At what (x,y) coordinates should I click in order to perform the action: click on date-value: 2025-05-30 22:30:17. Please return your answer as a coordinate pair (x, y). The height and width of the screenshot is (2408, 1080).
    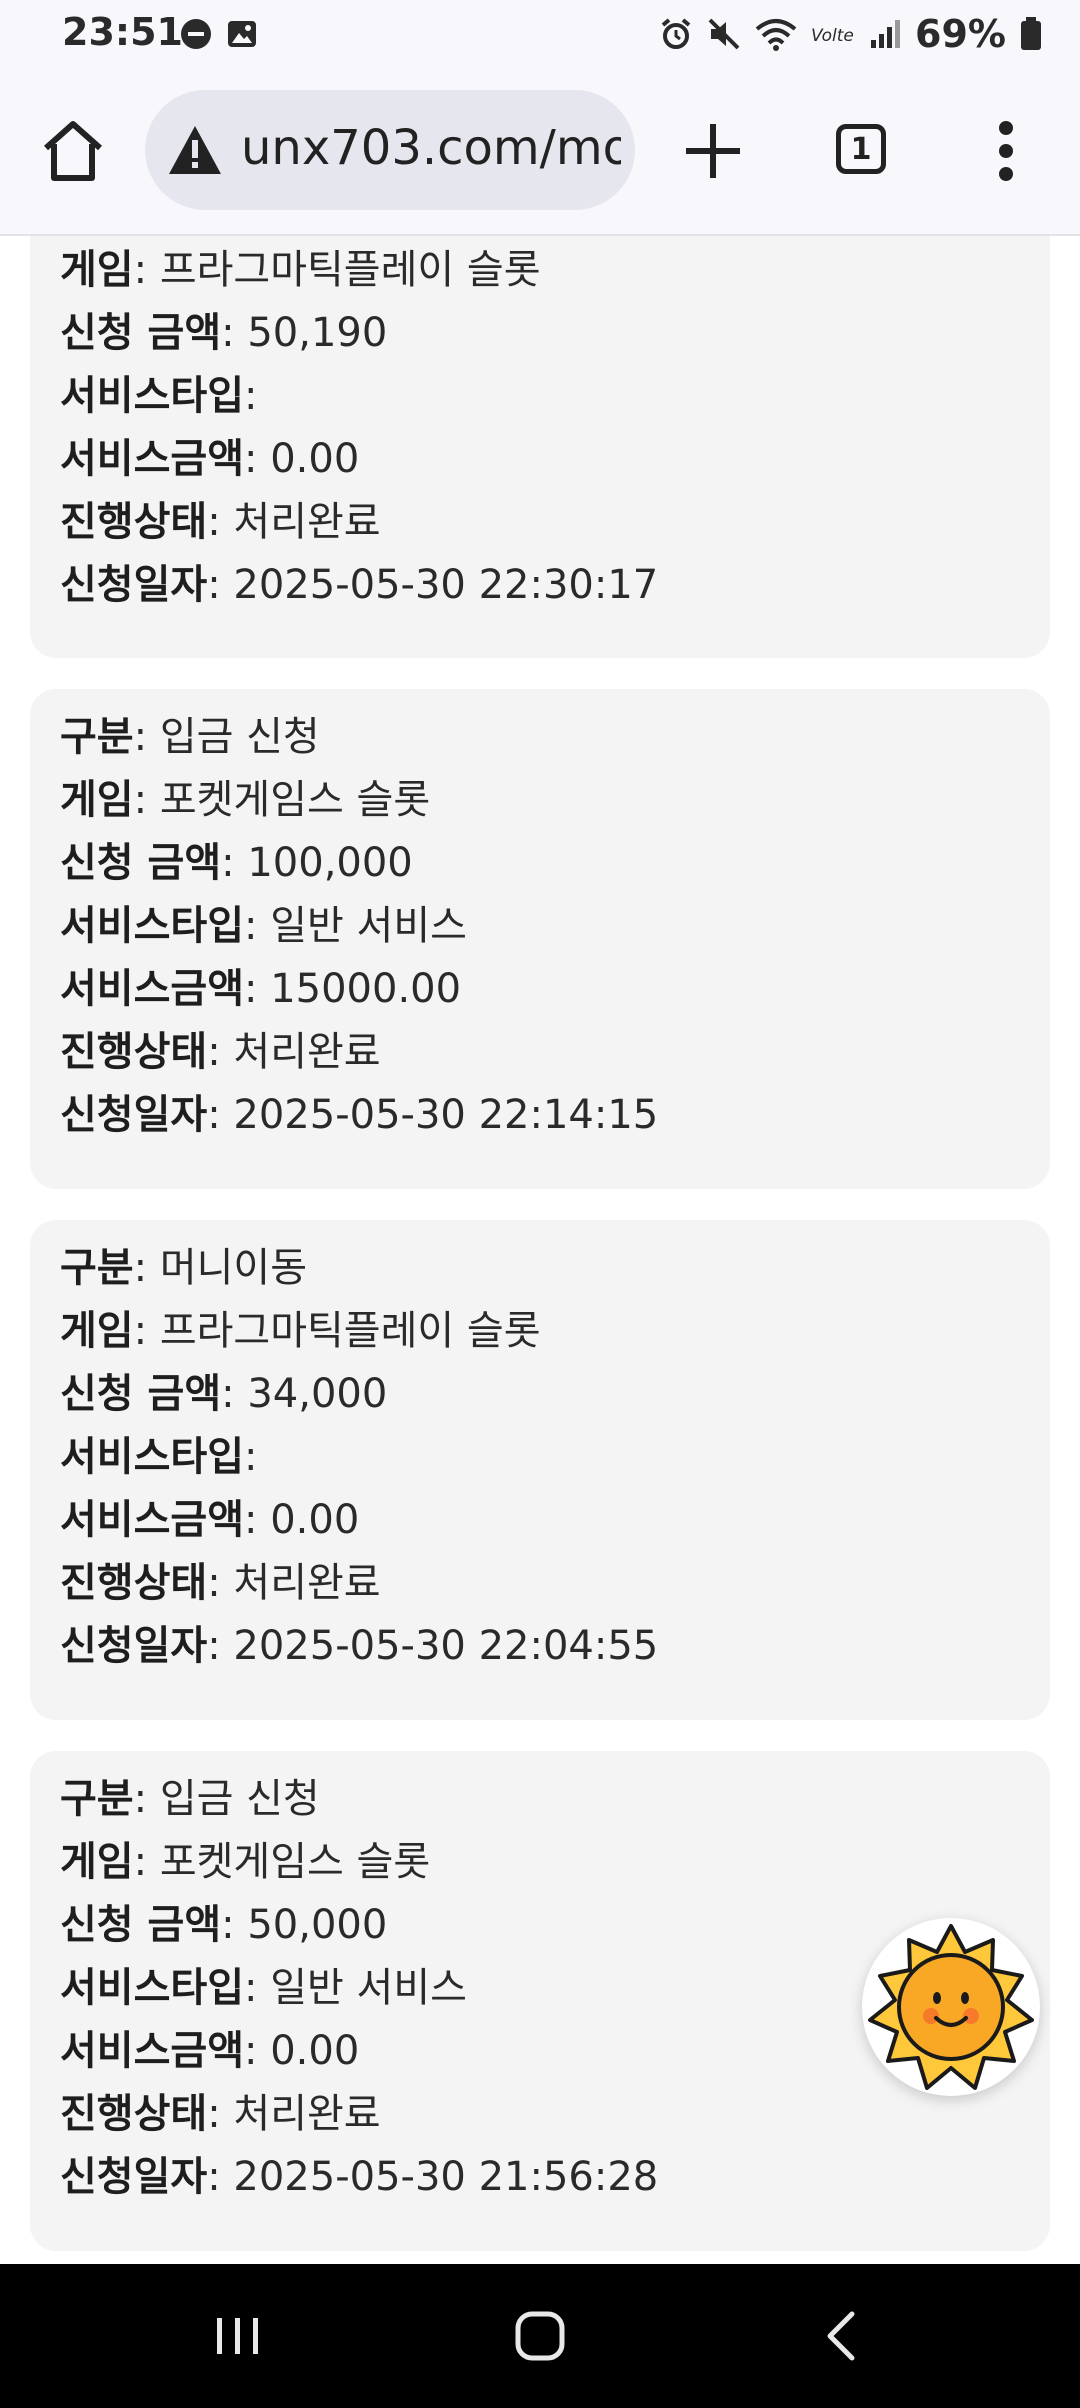
    Looking at the image, I should click on (446, 585).